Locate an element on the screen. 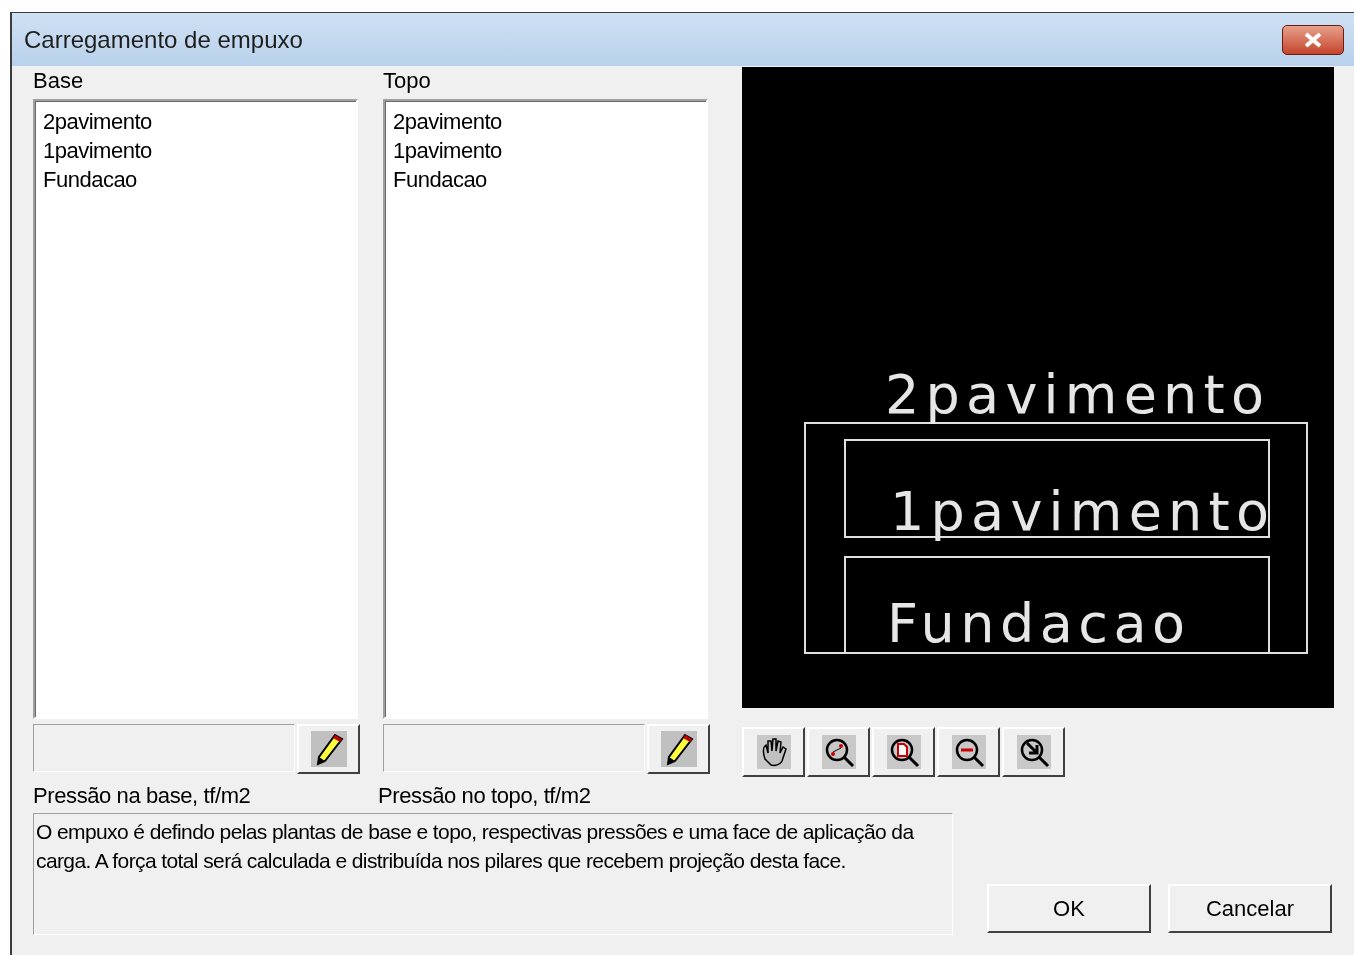 This screenshot has height=955, width=1354. list-label: Topo is located at coordinates (407, 81).